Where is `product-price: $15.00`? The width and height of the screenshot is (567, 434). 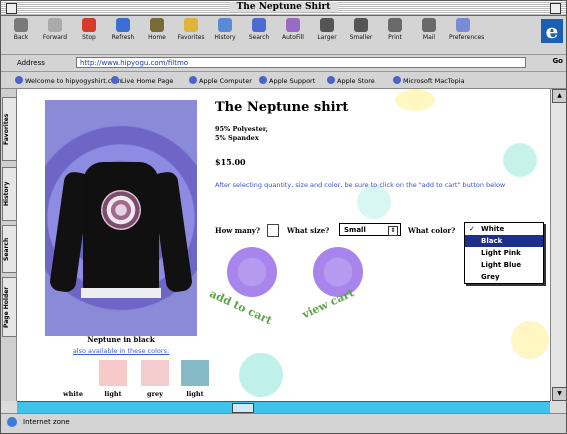 product-price: $15.00 is located at coordinates (230, 162).